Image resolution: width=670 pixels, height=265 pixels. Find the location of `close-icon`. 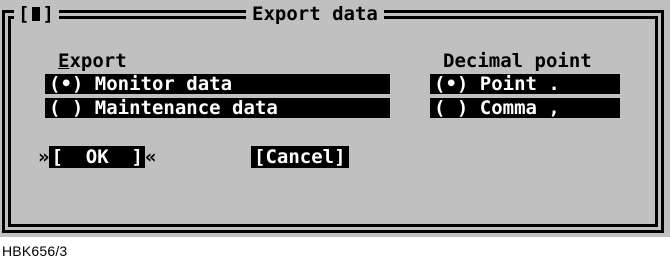

close-icon is located at coordinates (36, 14).